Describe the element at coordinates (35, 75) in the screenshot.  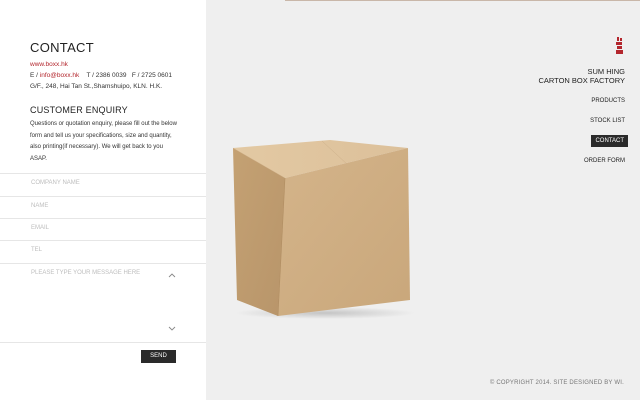
I see `email-prefix: E /` at that location.